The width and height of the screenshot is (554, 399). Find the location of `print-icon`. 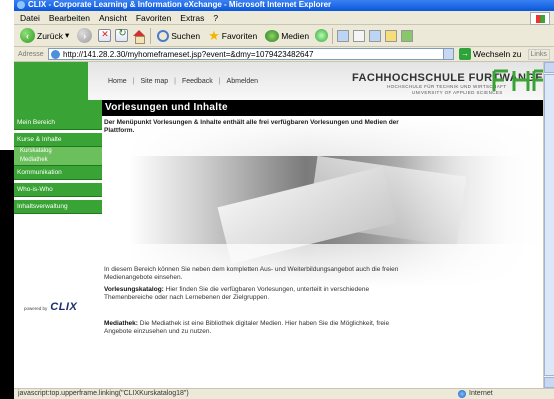

print-icon is located at coordinates (359, 35).